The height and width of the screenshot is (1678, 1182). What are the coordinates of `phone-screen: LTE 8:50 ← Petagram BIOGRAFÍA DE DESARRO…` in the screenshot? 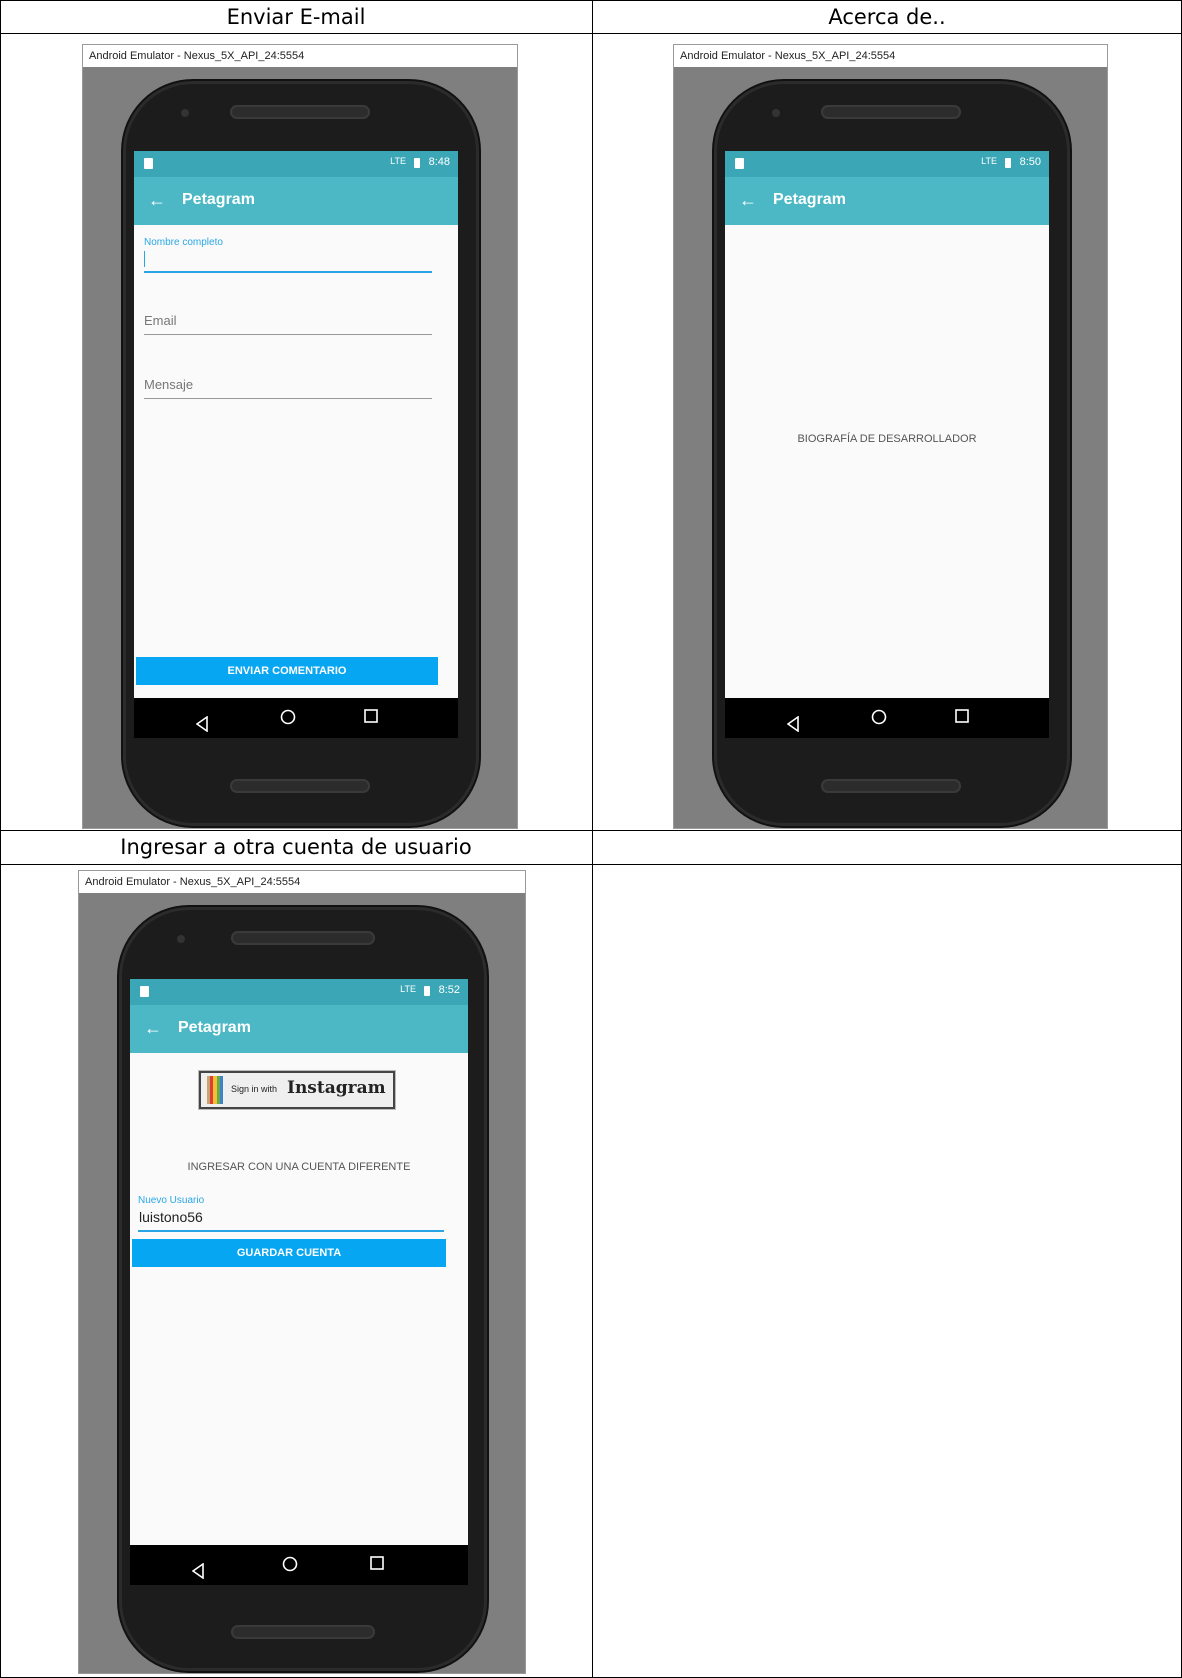 It's located at (887, 444).